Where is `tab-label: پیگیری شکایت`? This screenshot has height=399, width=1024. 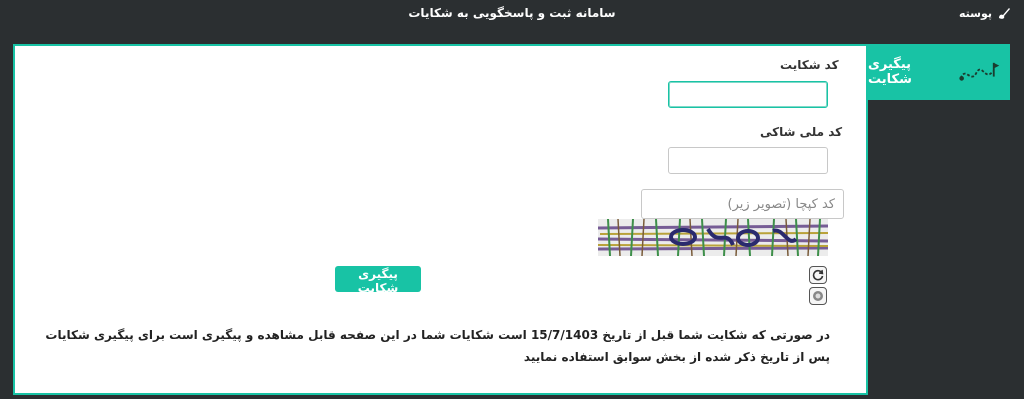
tab-label: پیگیری شکایت is located at coordinates (890, 72).